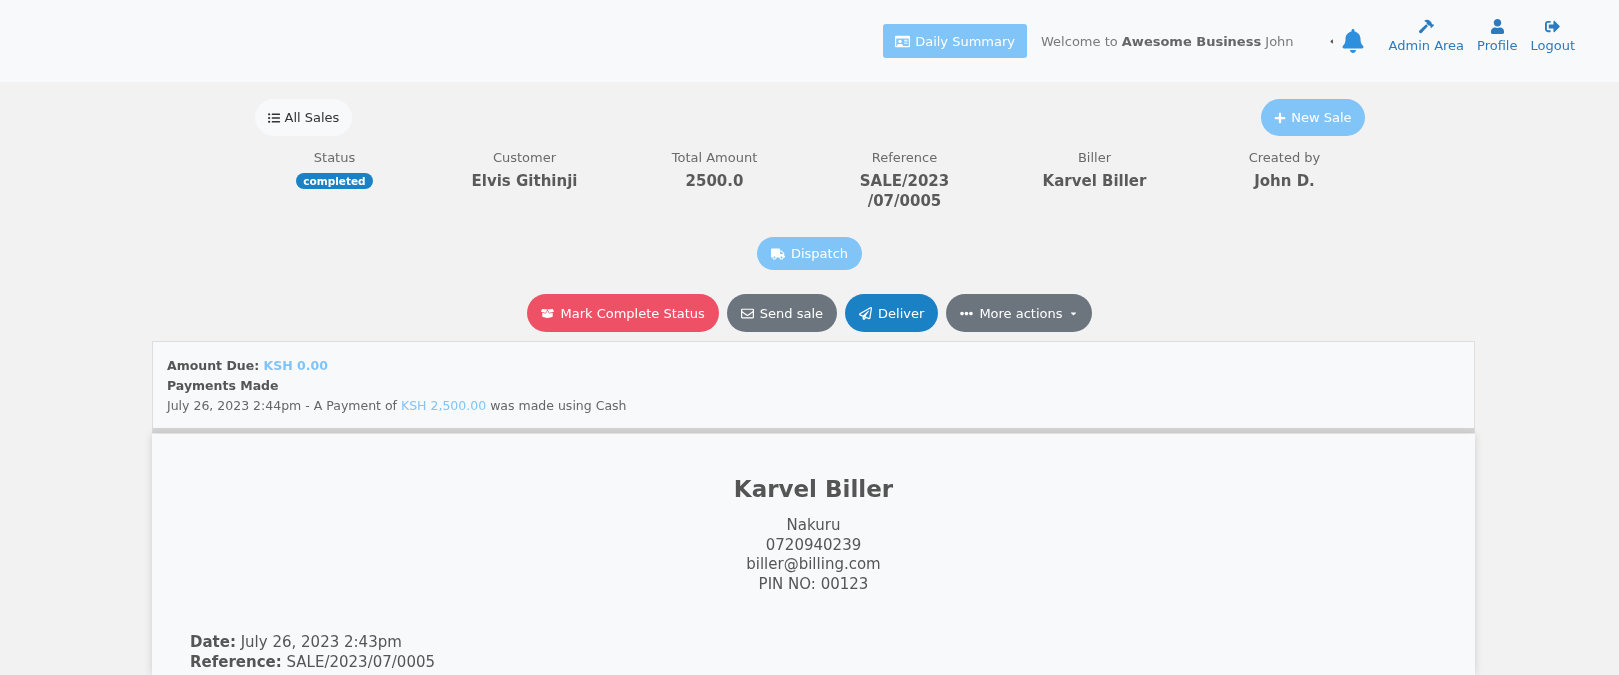 The width and height of the screenshot is (1619, 675). Describe the element at coordinates (1094, 181) in the screenshot. I see `summary-value: Karvel Biller` at that location.